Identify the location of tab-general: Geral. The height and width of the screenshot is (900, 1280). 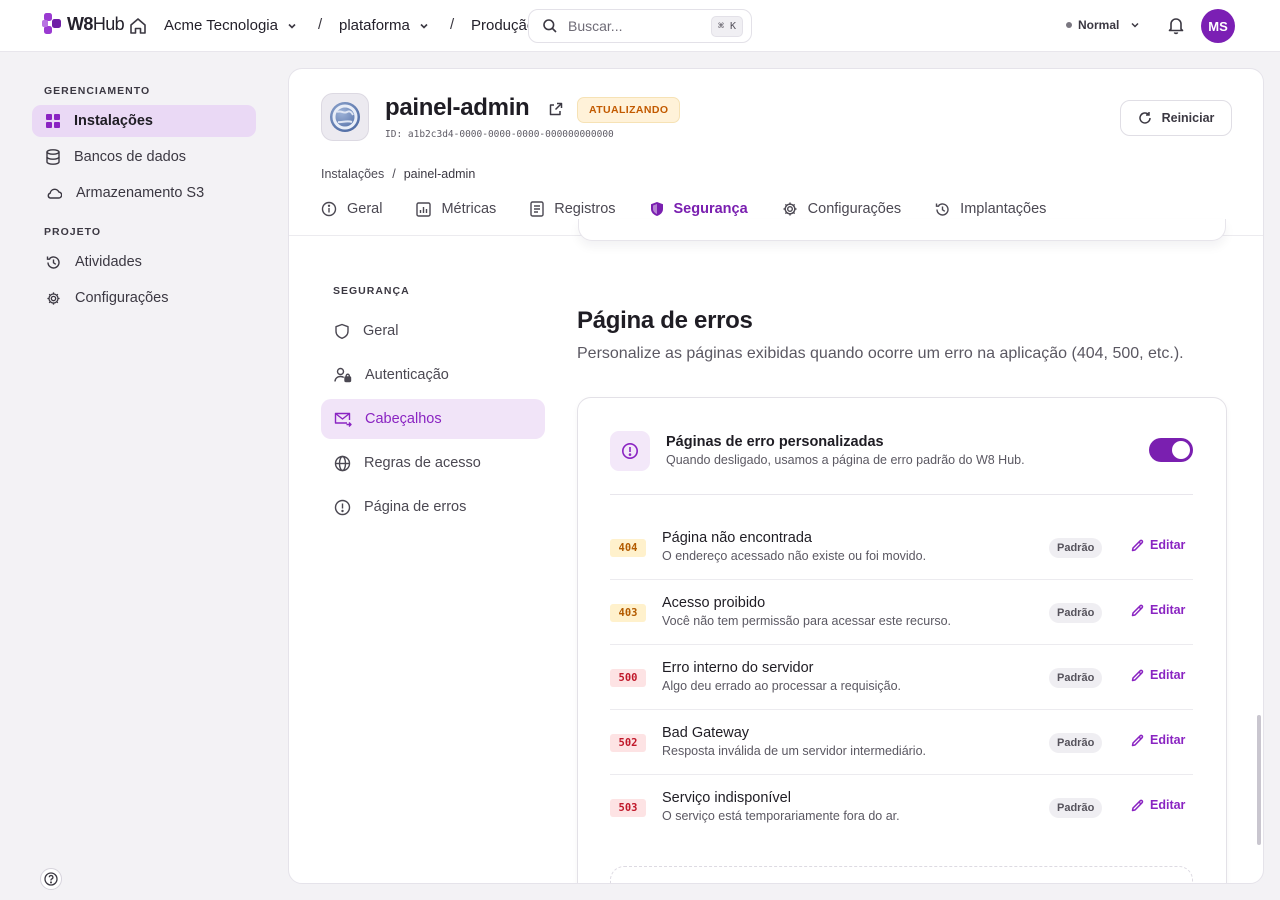
(351, 209).